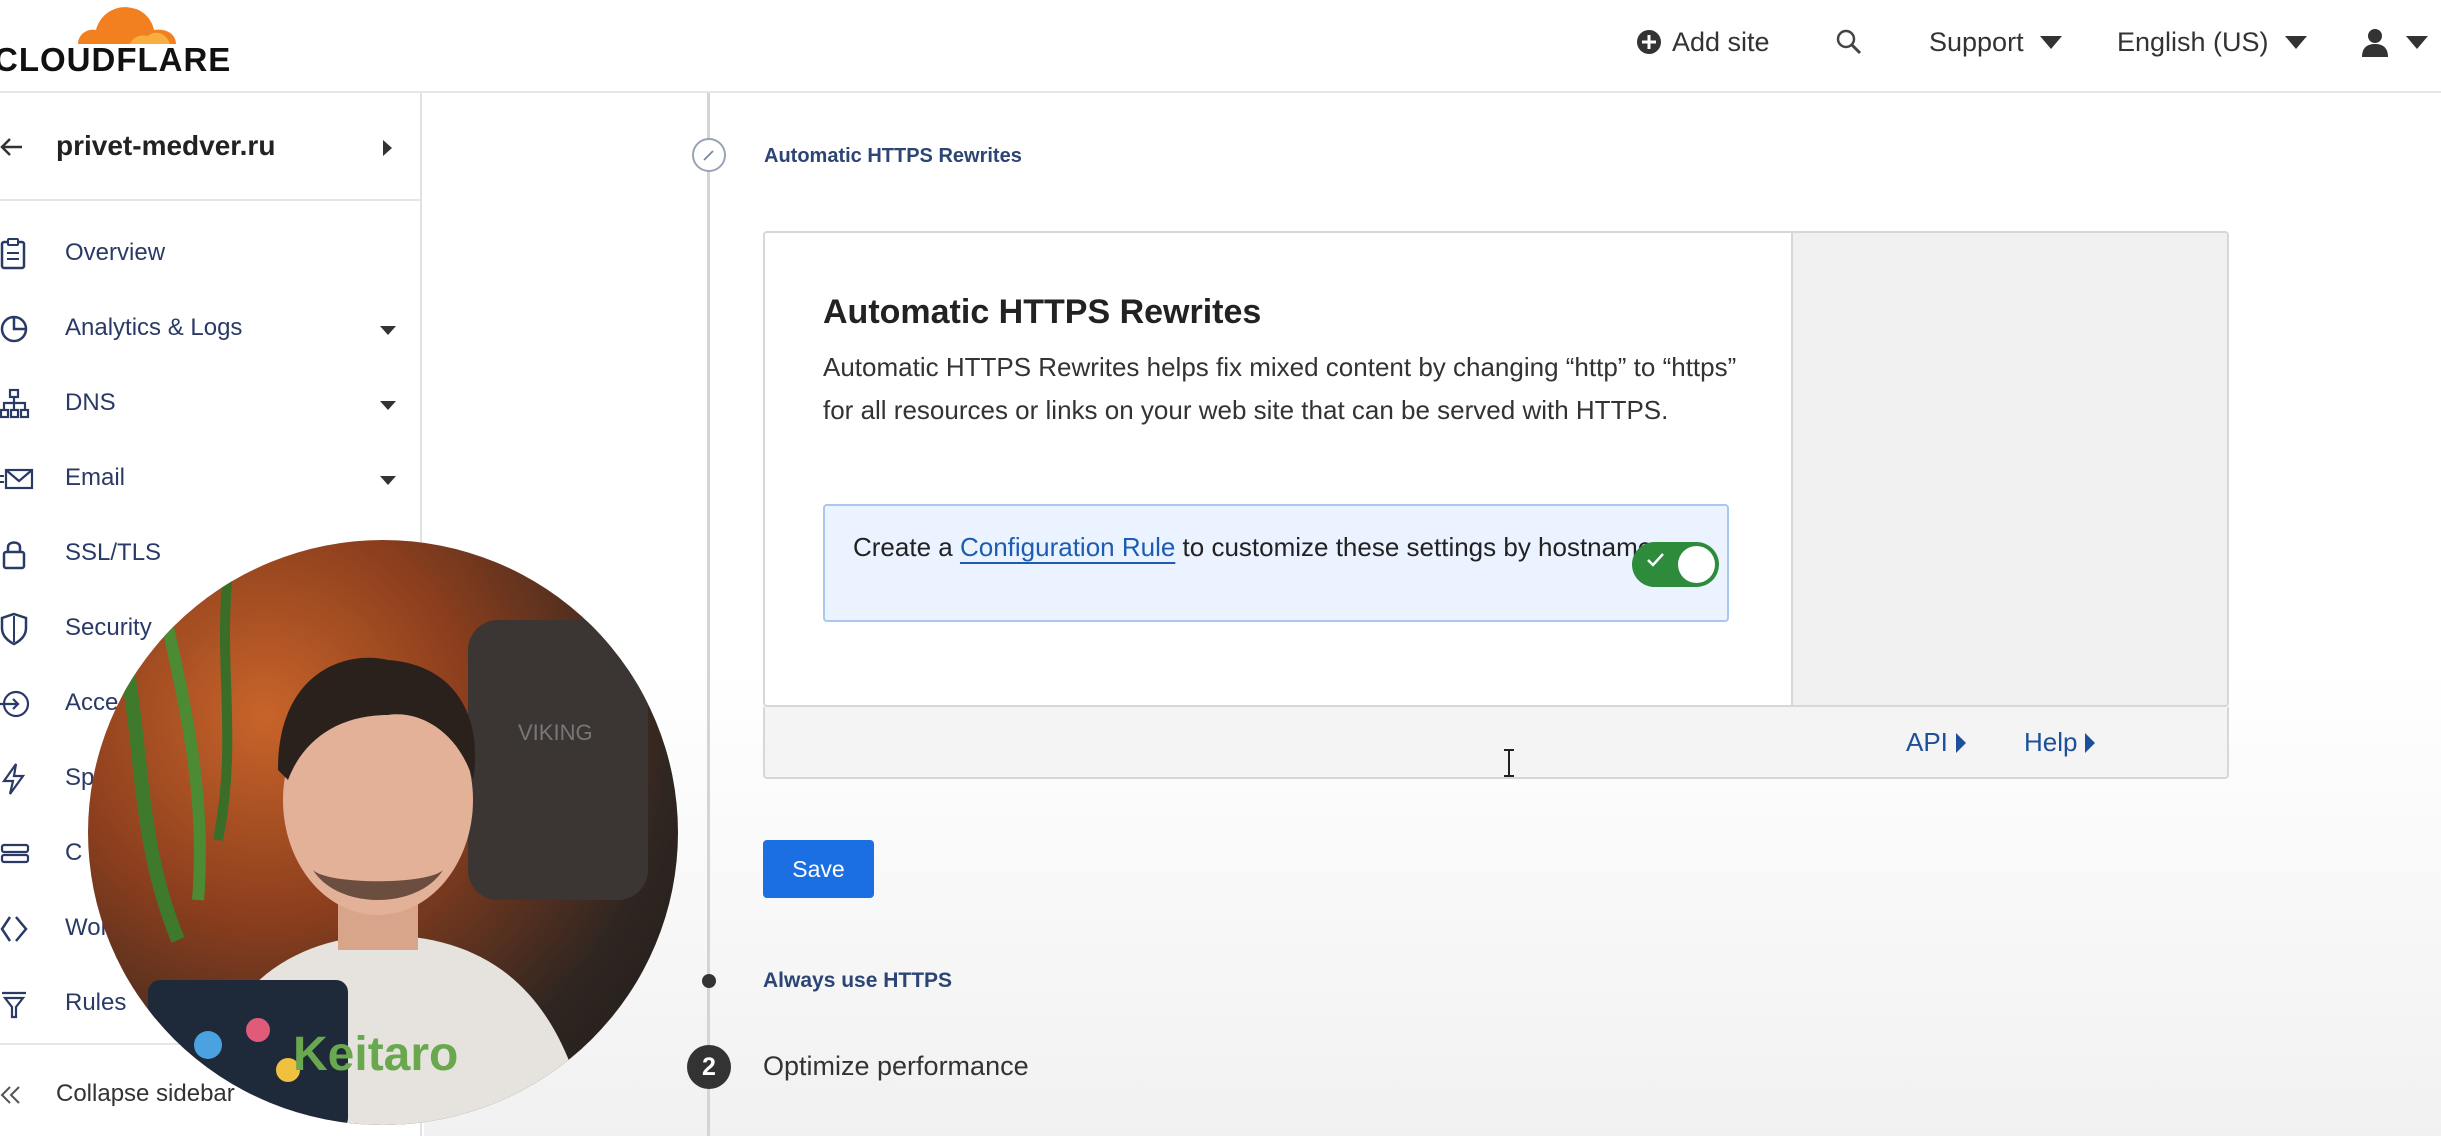 This screenshot has height=1136, width=2441. I want to click on sidebar-item-label: C, so click(74, 852).